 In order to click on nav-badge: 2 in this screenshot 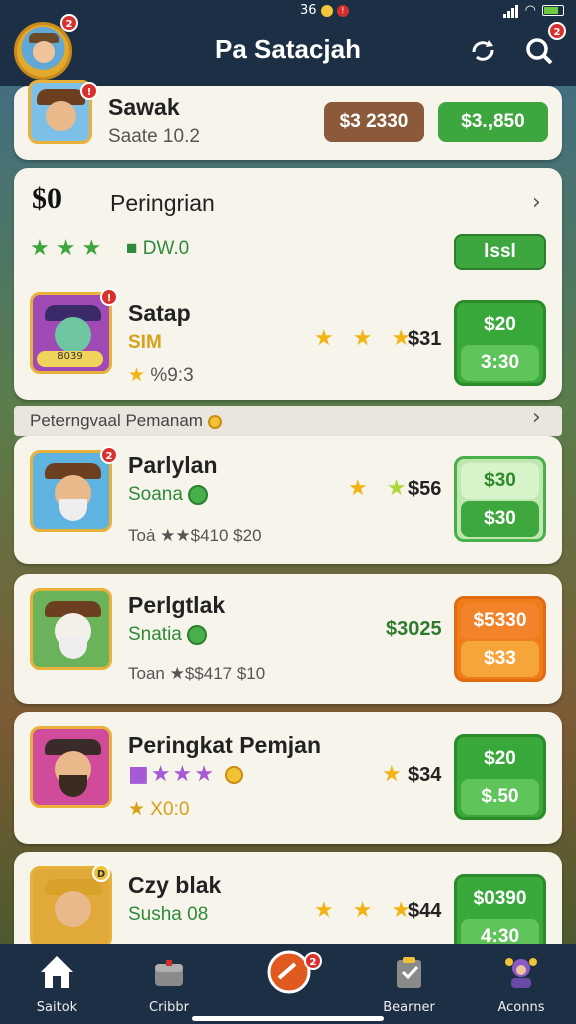, I will do `click(313, 961)`.